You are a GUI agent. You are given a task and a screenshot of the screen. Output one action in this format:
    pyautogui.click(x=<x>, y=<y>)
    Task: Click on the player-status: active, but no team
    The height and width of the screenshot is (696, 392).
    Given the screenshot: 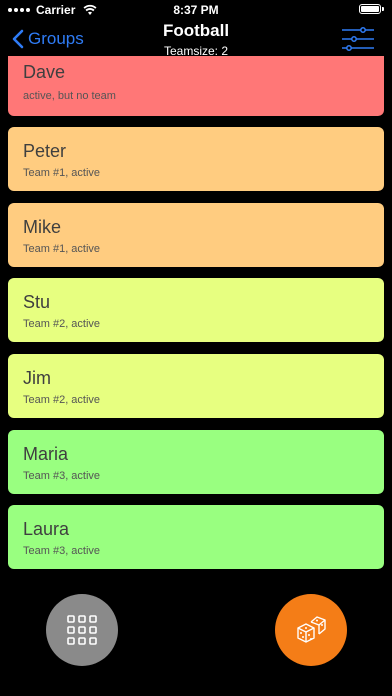 What is the action you would take?
    pyautogui.click(x=69, y=96)
    